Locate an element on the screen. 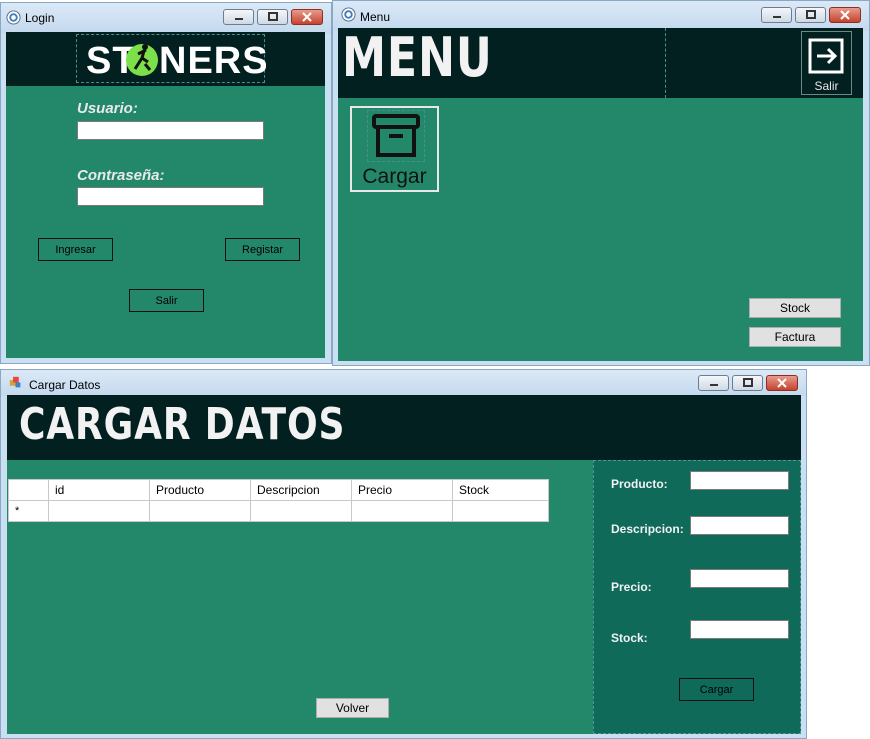 This screenshot has width=870, height=739. usuario-label: Usuario: is located at coordinates (107, 108).